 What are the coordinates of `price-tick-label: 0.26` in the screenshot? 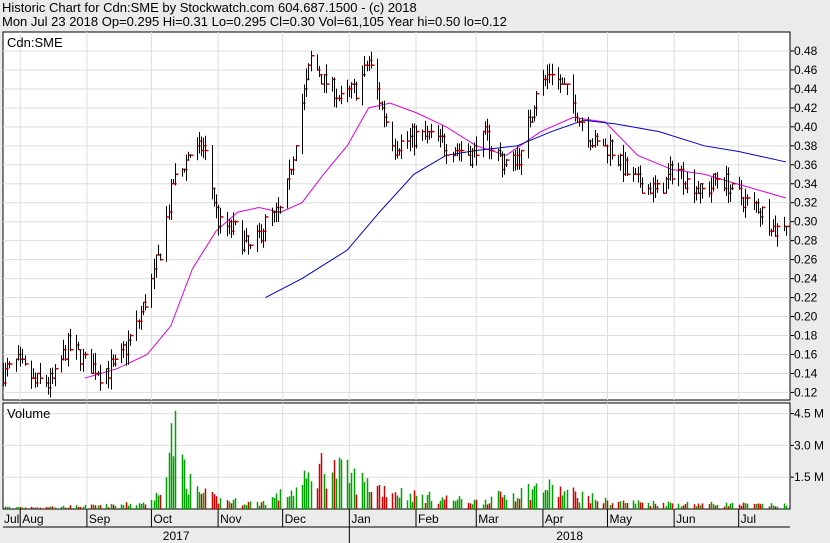 It's located at (806, 260).